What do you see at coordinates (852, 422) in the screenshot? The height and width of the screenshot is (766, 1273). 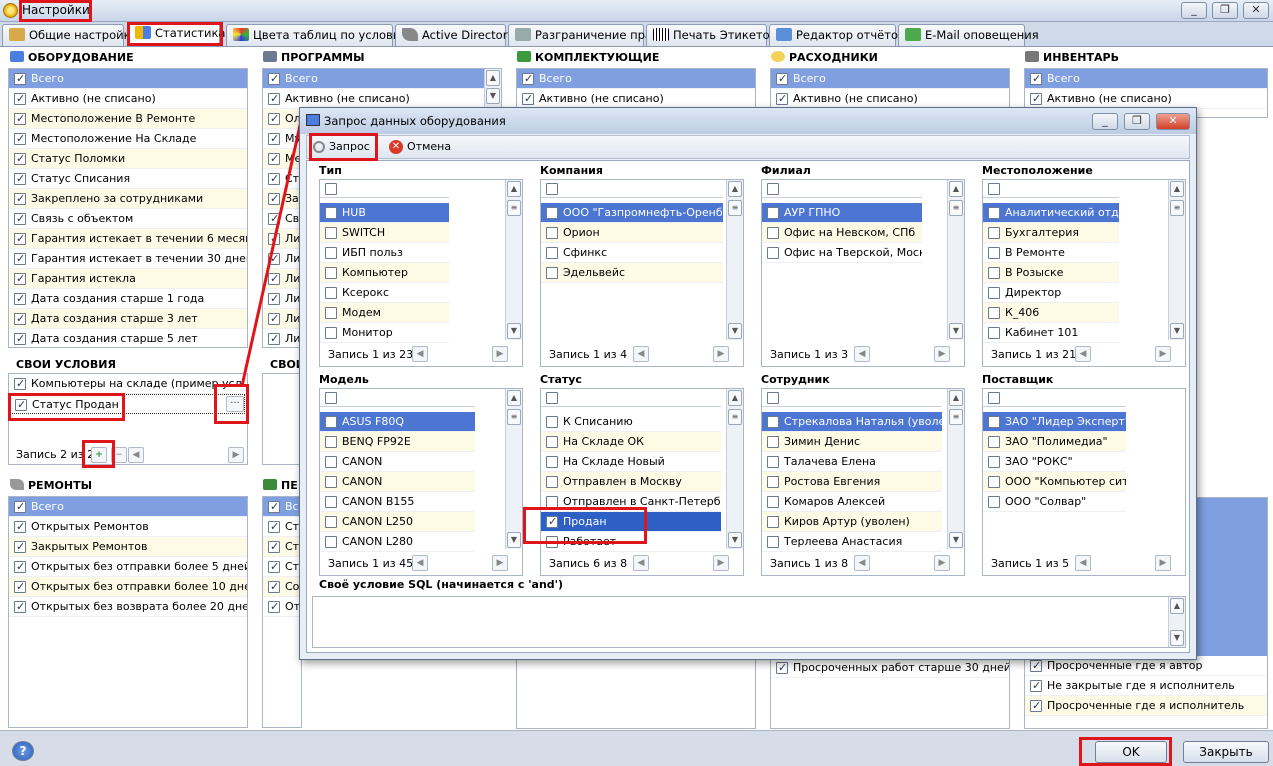 I see `grid-row: Стрекалова Наталья (уволен)` at bounding box center [852, 422].